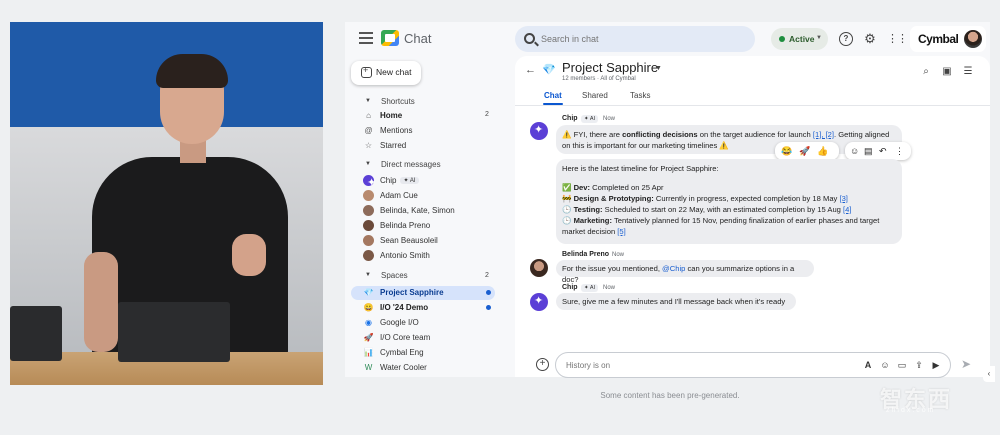  What do you see at coordinates (529, 38) in the screenshot?
I see `search-icon` at bounding box center [529, 38].